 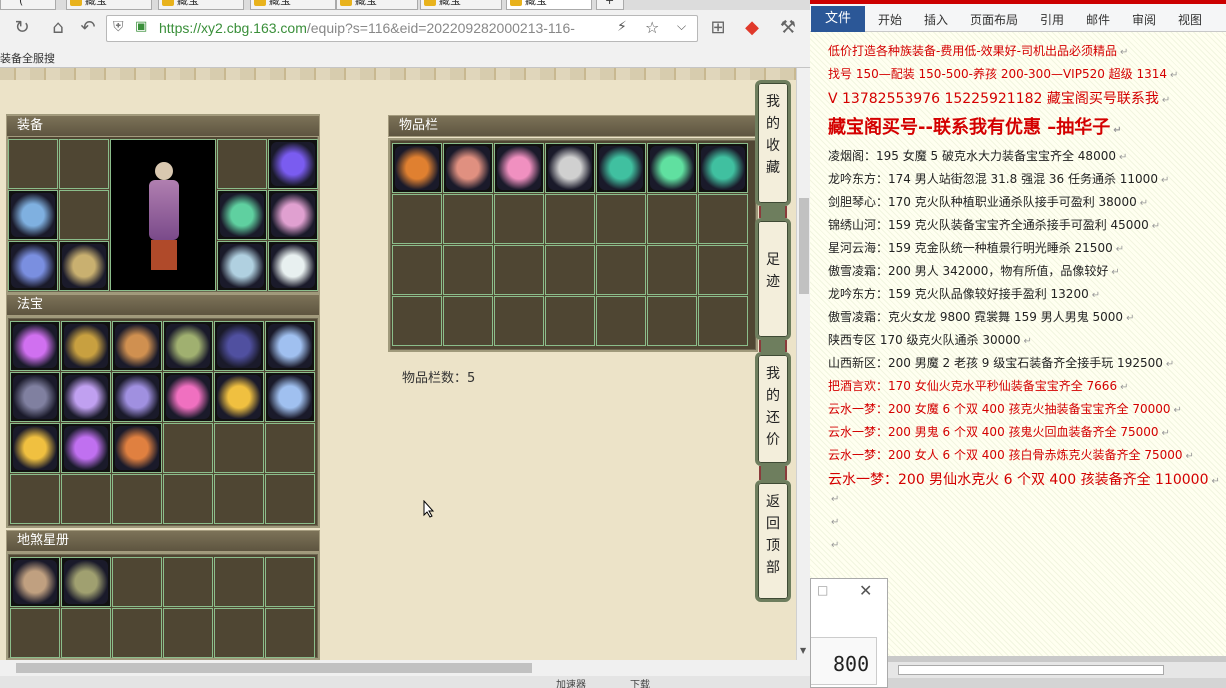 What do you see at coordinates (890, 19) in the screenshot?
I see `ribbon-tab: 开始` at bounding box center [890, 19].